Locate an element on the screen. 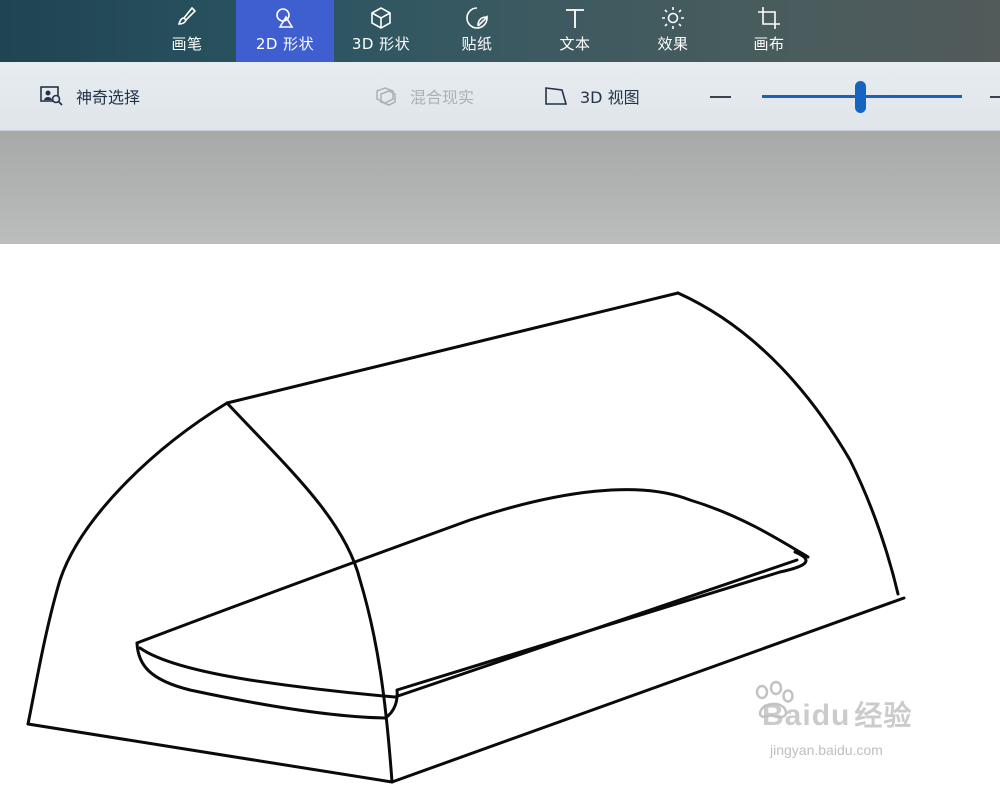 This screenshot has height=791, width=1000. sticker-icon is located at coordinates (477, 18).